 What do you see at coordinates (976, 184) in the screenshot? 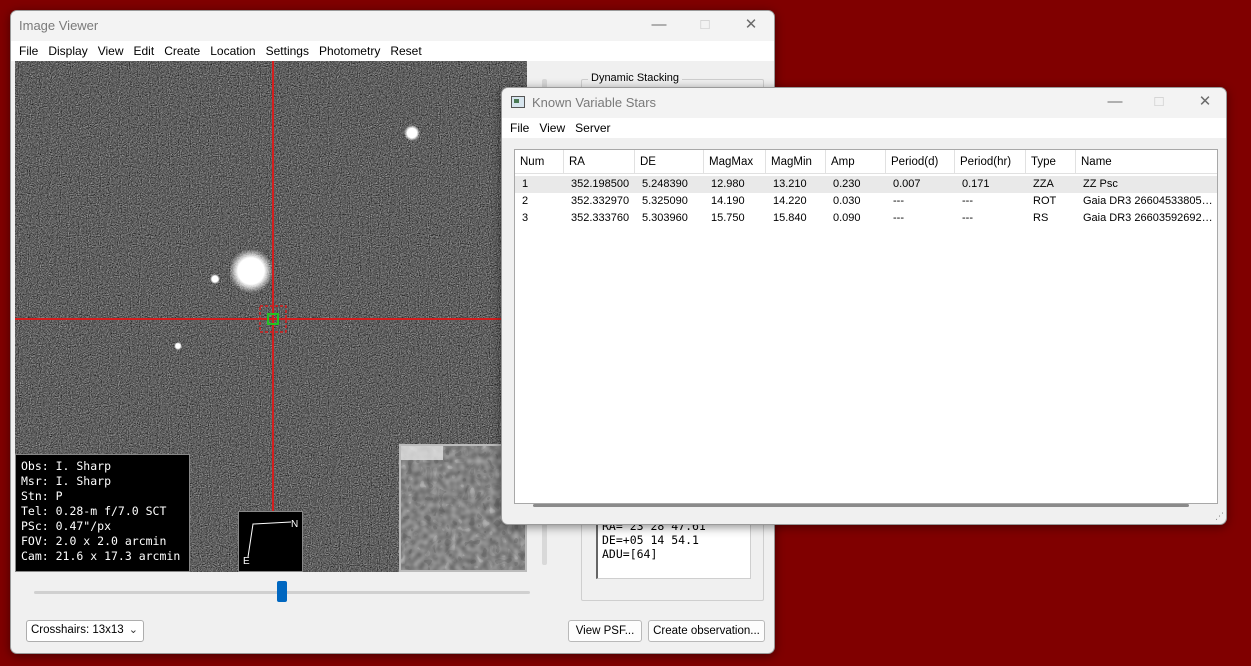
I see `cell-period-hr: 0.171` at bounding box center [976, 184].